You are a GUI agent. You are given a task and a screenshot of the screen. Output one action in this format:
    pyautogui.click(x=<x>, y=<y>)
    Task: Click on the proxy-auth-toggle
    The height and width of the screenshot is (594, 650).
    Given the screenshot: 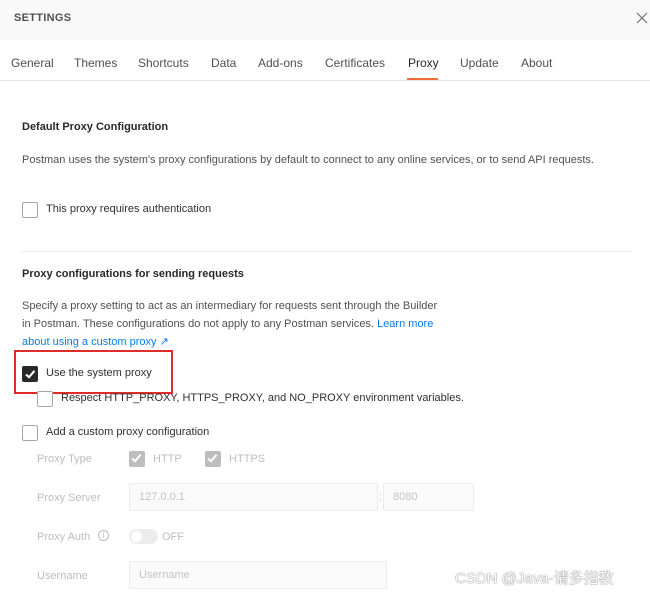 What is the action you would take?
    pyautogui.click(x=143, y=536)
    